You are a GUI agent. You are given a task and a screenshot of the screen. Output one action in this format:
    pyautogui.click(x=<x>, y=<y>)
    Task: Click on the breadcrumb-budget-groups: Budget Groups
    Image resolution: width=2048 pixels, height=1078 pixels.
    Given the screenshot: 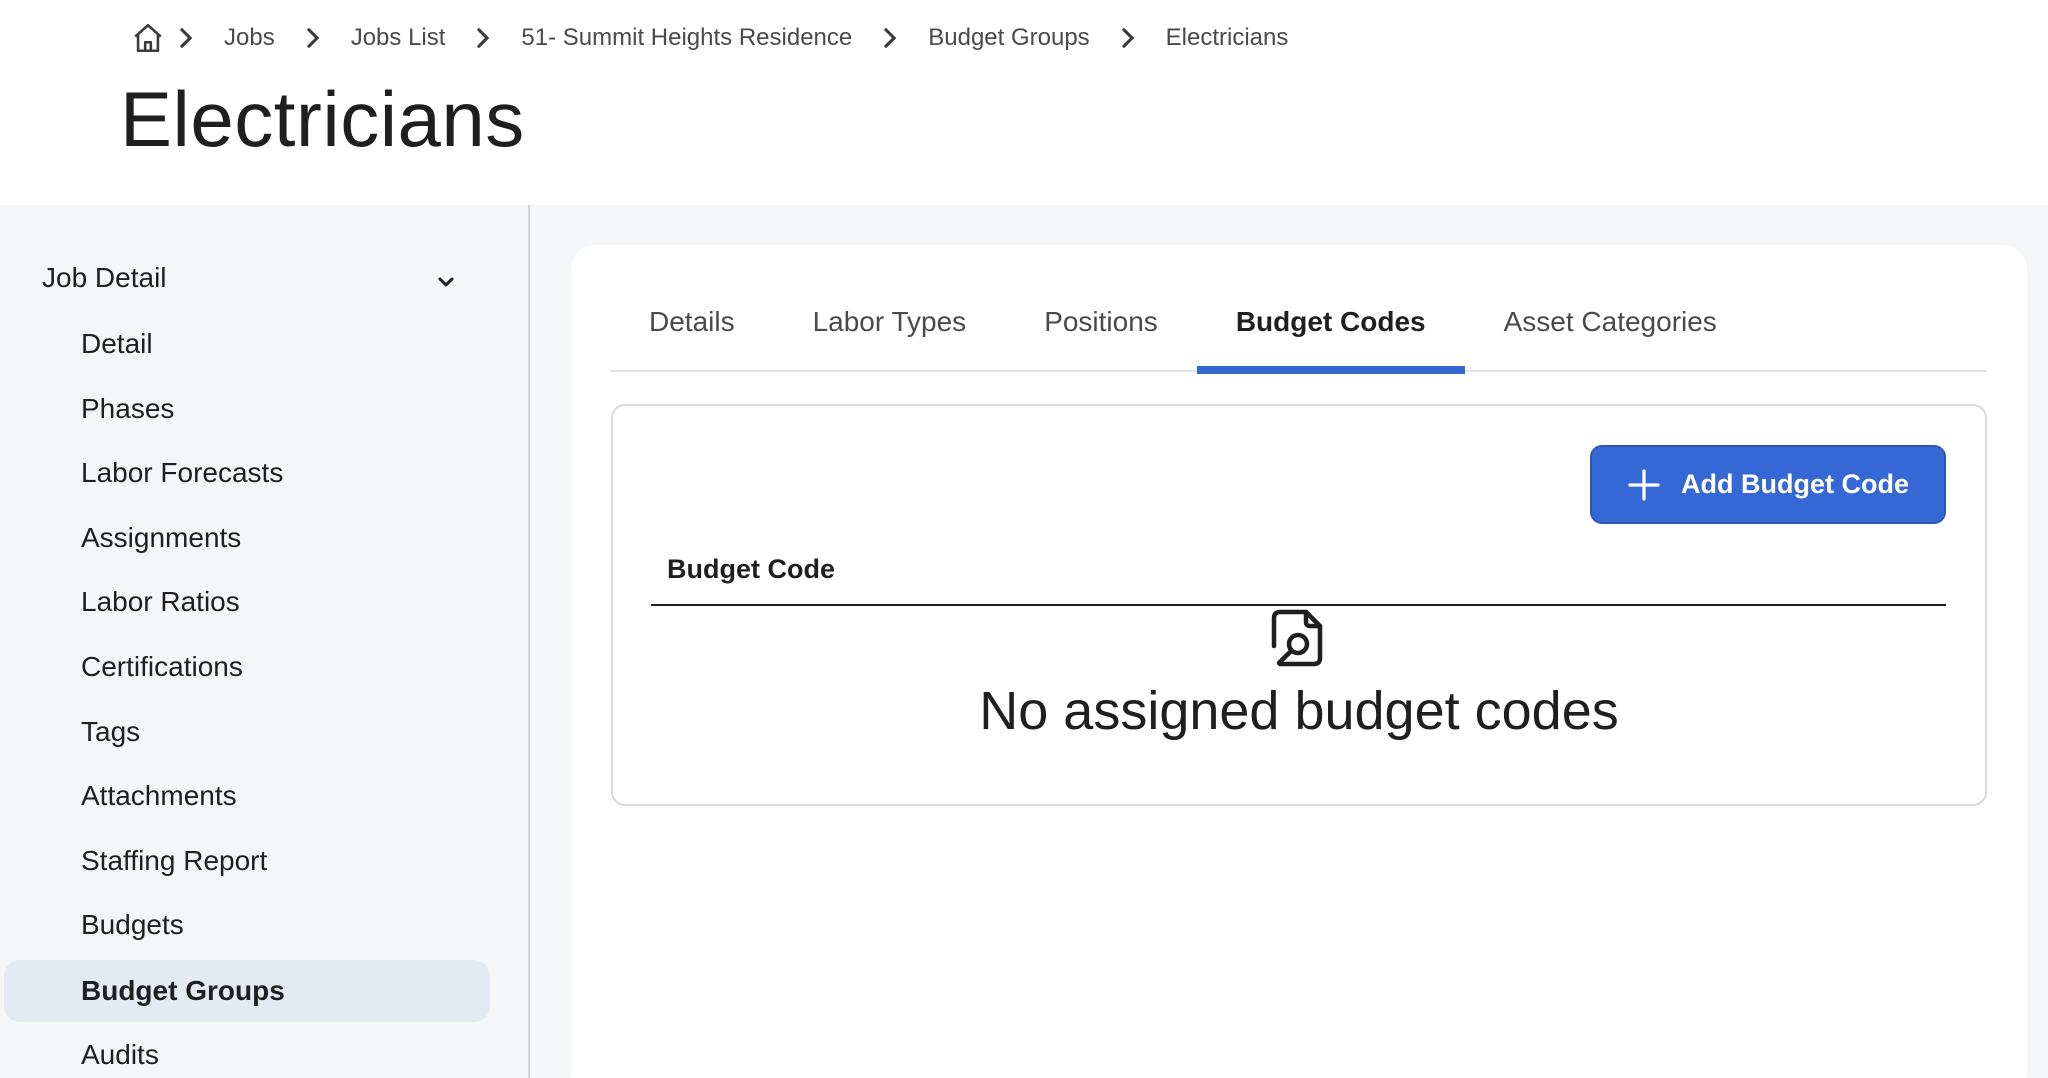 What is the action you would take?
    pyautogui.click(x=1008, y=38)
    